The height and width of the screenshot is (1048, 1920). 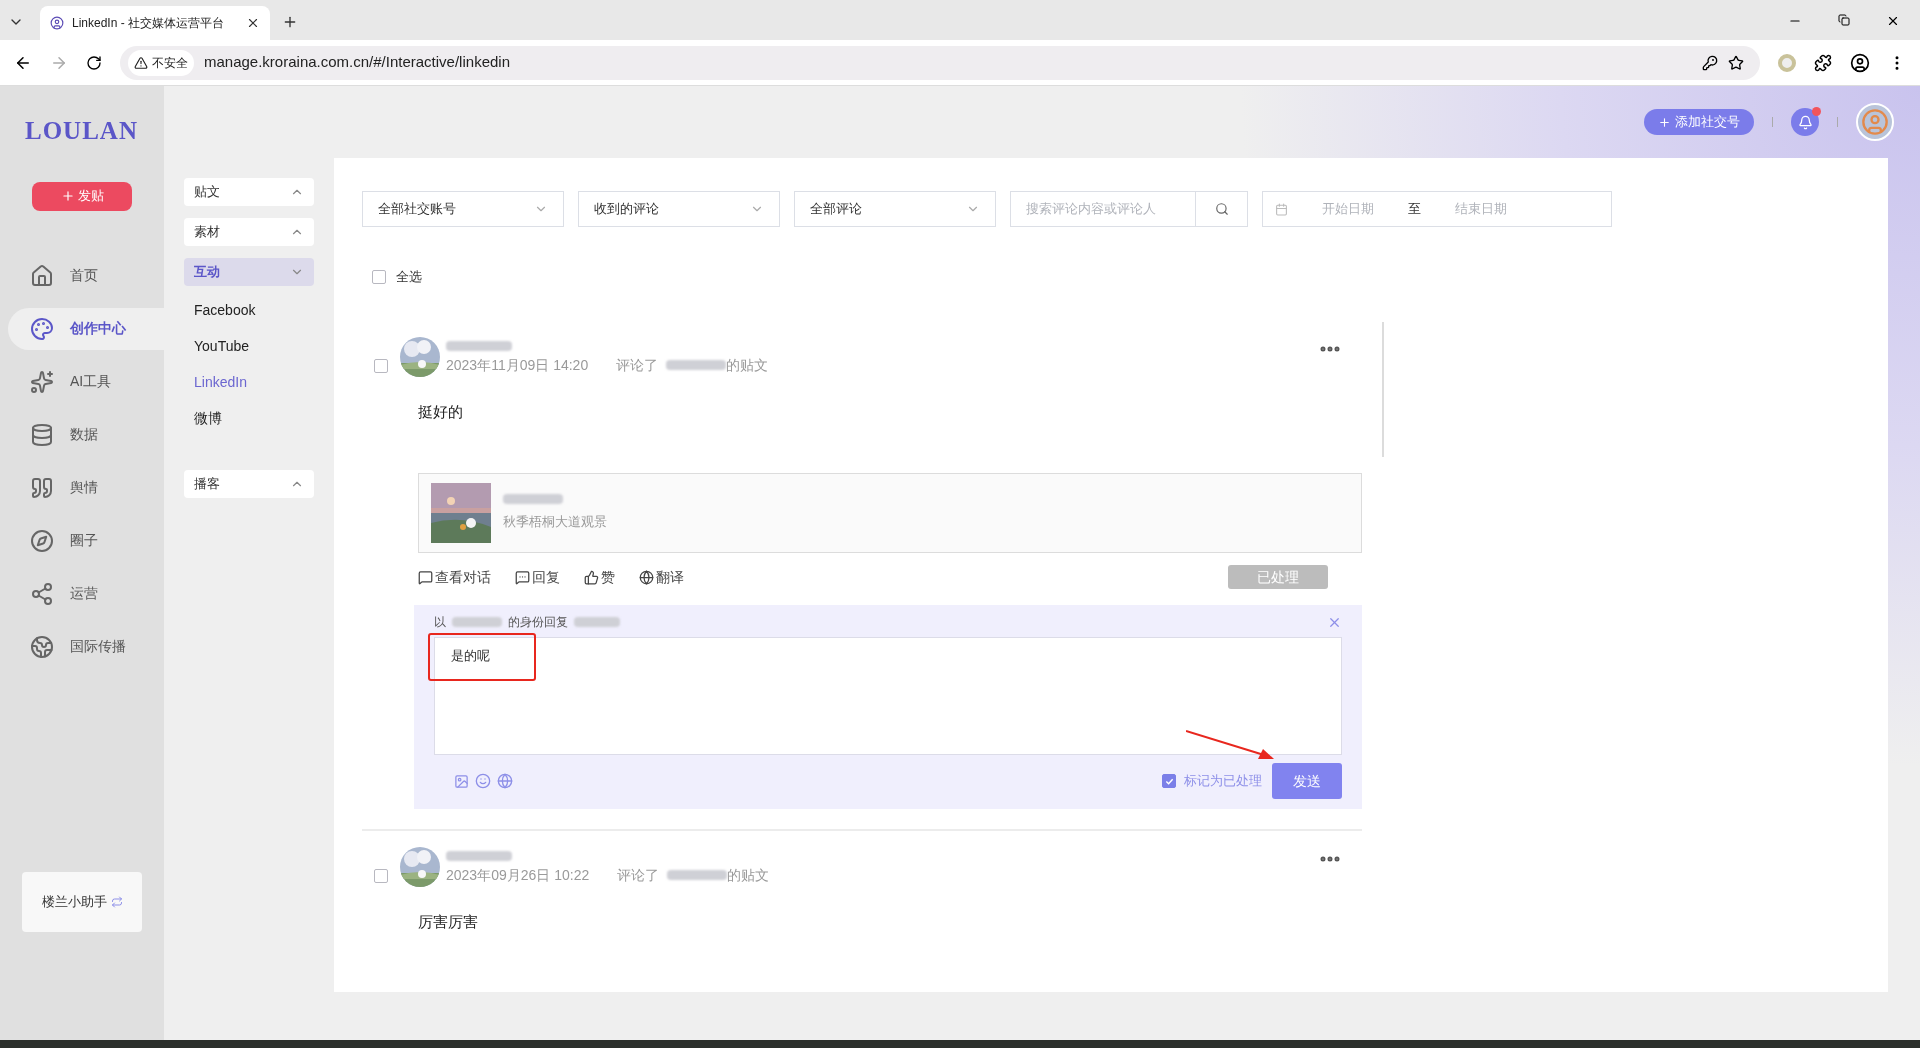 I want to click on extensions-icon, so click(x=1823, y=62).